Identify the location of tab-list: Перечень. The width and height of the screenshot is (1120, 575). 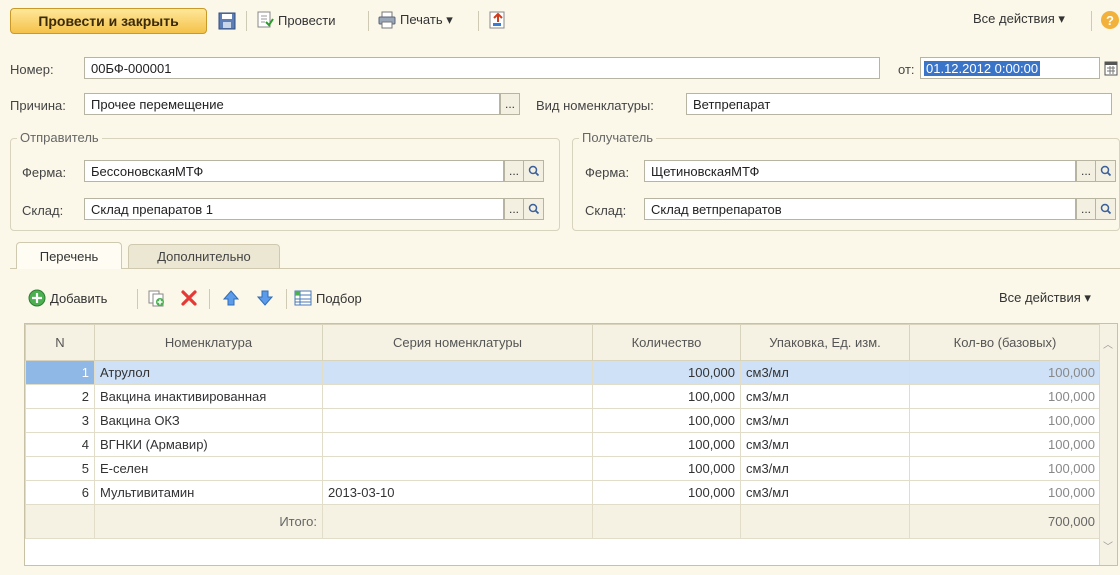
(69, 255).